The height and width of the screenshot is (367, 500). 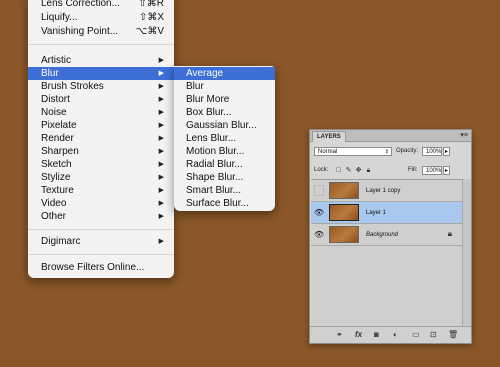 What do you see at coordinates (328, 152) in the screenshot?
I see `blend-mode-value: Normal` at bounding box center [328, 152].